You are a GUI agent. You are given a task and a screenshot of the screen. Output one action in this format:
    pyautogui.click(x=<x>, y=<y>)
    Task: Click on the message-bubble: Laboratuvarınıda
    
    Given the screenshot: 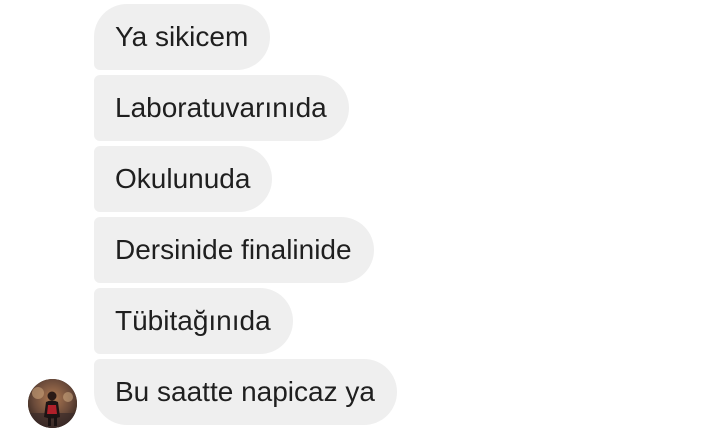 What is the action you would take?
    pyautogui.click(x=221, y=108)
    